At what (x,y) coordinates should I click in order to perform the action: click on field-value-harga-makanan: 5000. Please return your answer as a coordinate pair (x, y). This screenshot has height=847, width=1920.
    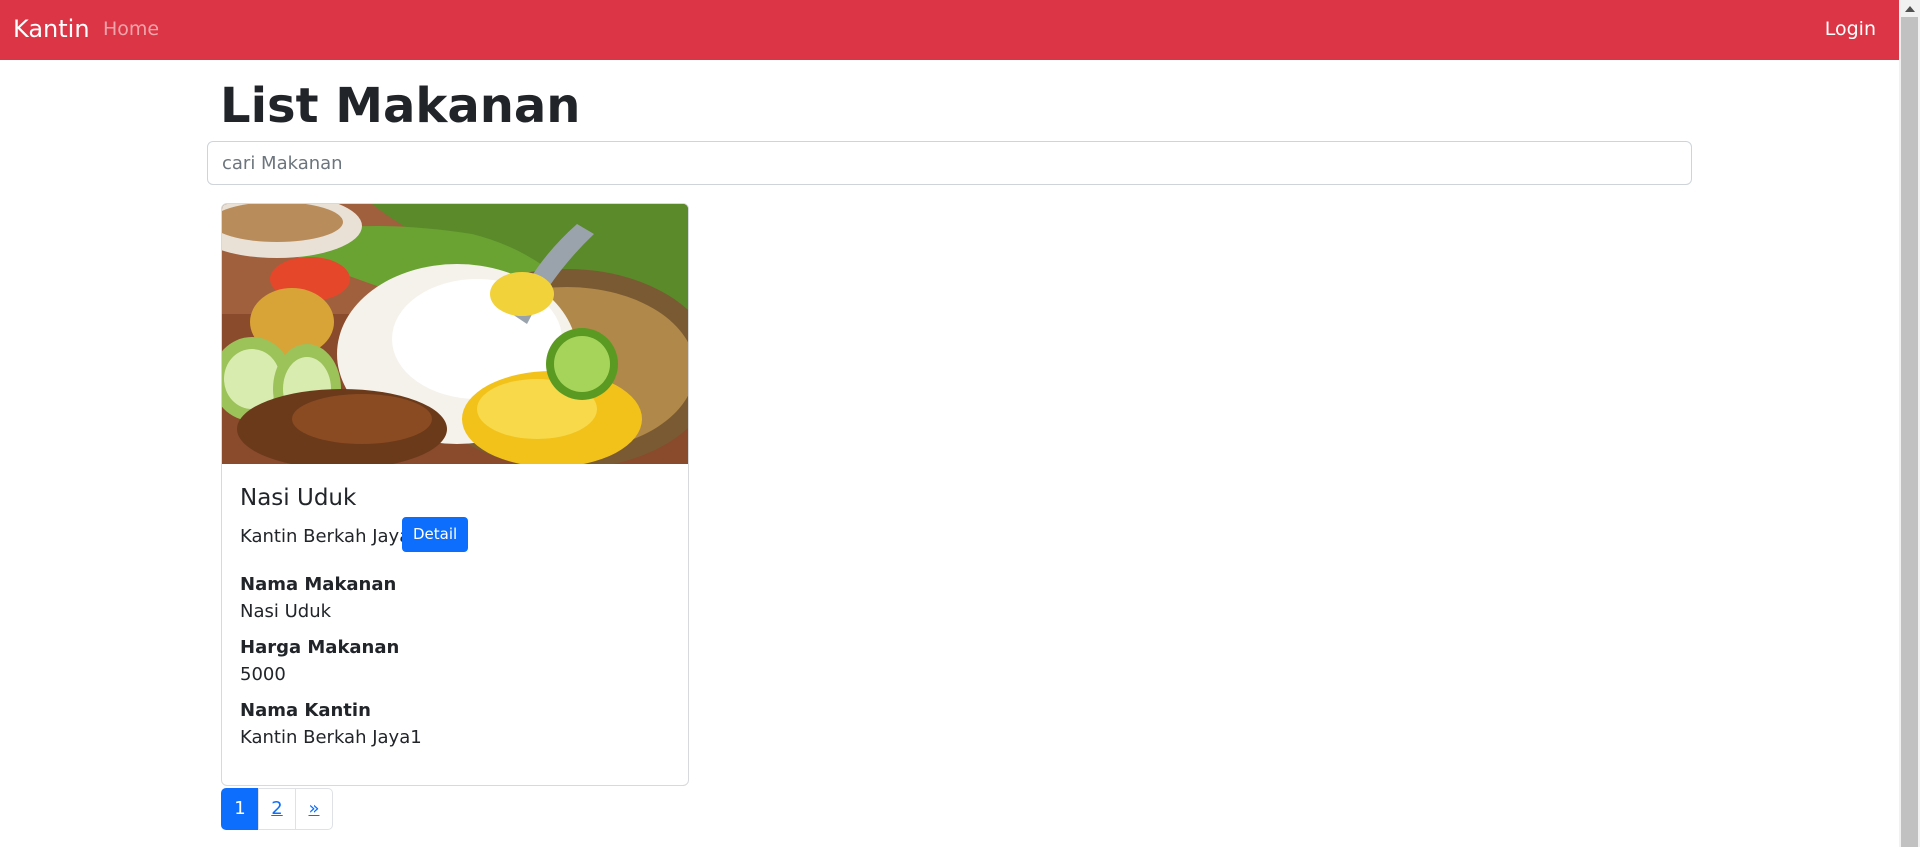
    Looking at the image, I should click on (263, 674).